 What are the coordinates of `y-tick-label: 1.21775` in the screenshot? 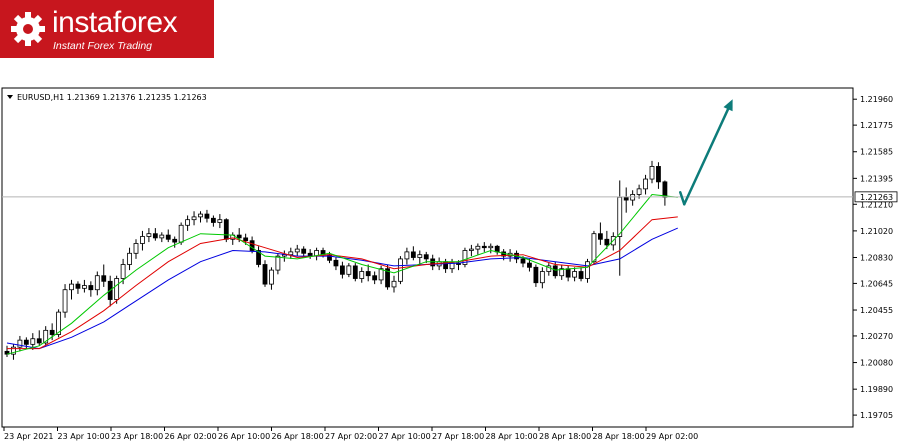 It's located at (876, 125).